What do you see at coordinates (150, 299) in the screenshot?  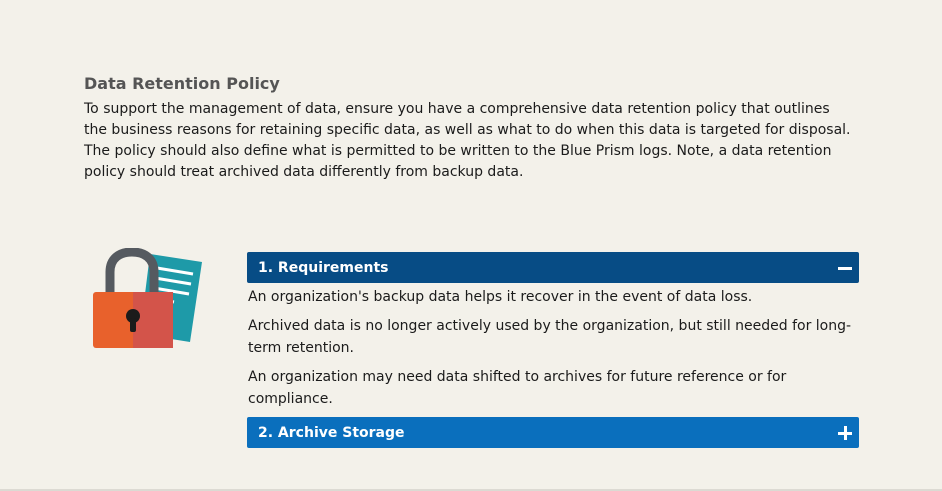 I see `security-illustration` at bounding box center [150, 299].